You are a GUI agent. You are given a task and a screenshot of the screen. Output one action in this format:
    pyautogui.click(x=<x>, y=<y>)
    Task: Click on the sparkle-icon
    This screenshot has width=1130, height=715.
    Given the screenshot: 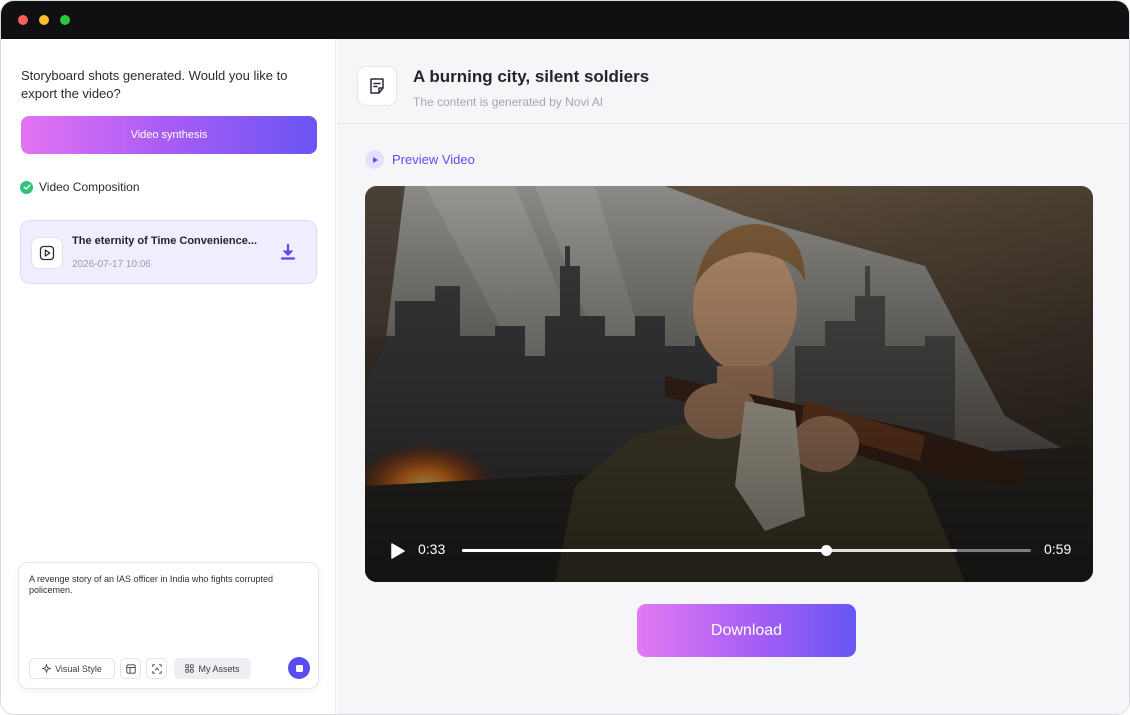 What is the action you would take?
    pyautogui.click(x=47, y=668)
    